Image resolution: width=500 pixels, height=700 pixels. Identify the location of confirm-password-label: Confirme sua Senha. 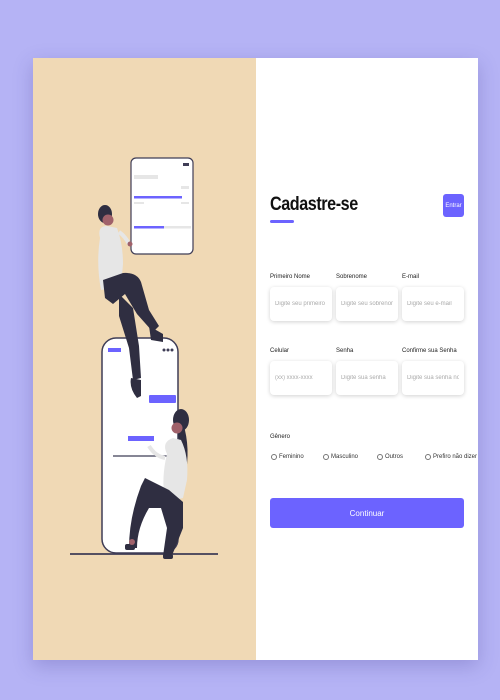
(429, 351).